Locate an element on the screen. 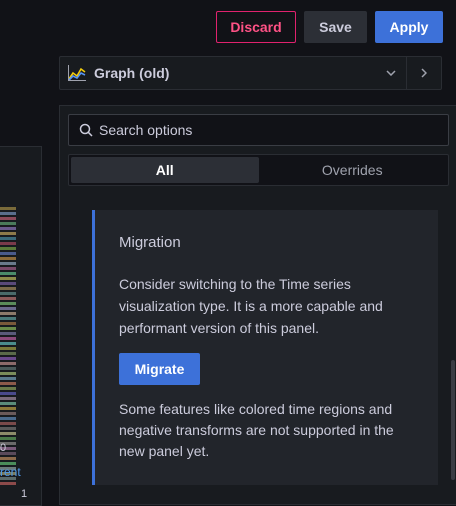  tab-overrides: Overrides is located at coordinates (353, 170).